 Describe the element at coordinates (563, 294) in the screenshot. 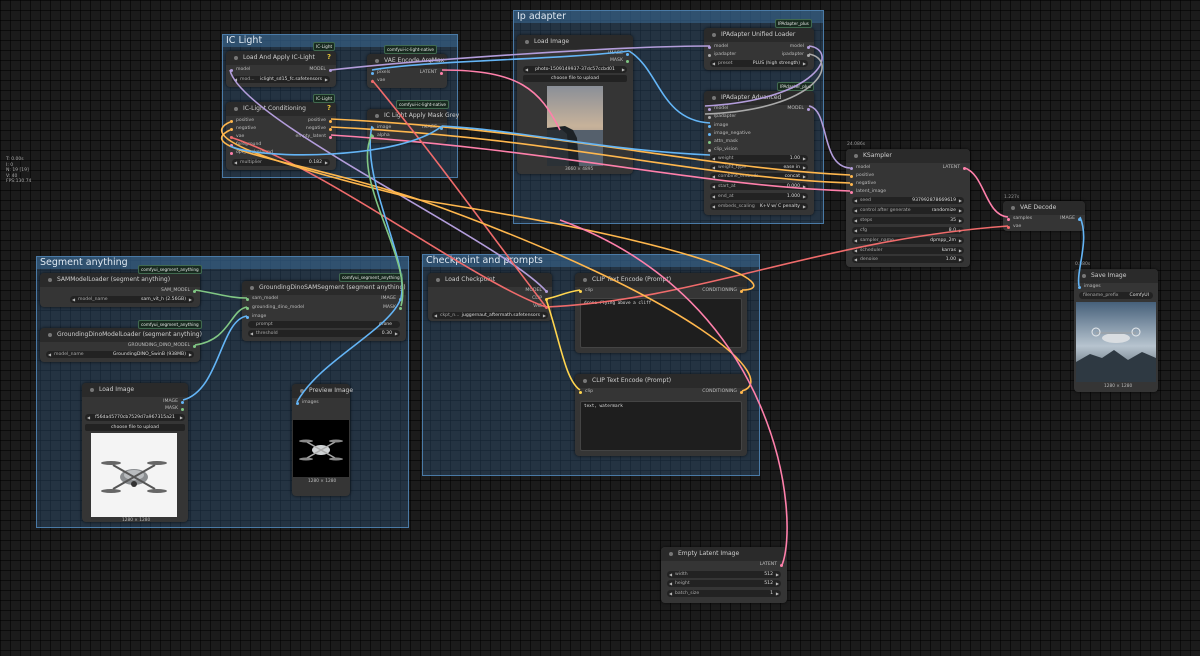

I see `wire-clip-to-positive` at that location.